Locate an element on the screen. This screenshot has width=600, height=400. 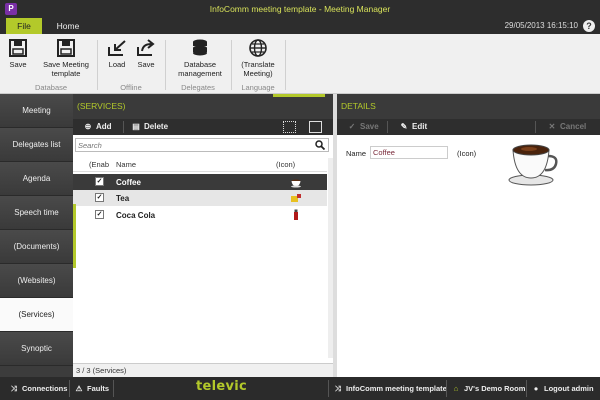
group-database: Database is located at coordinates (51, 87).